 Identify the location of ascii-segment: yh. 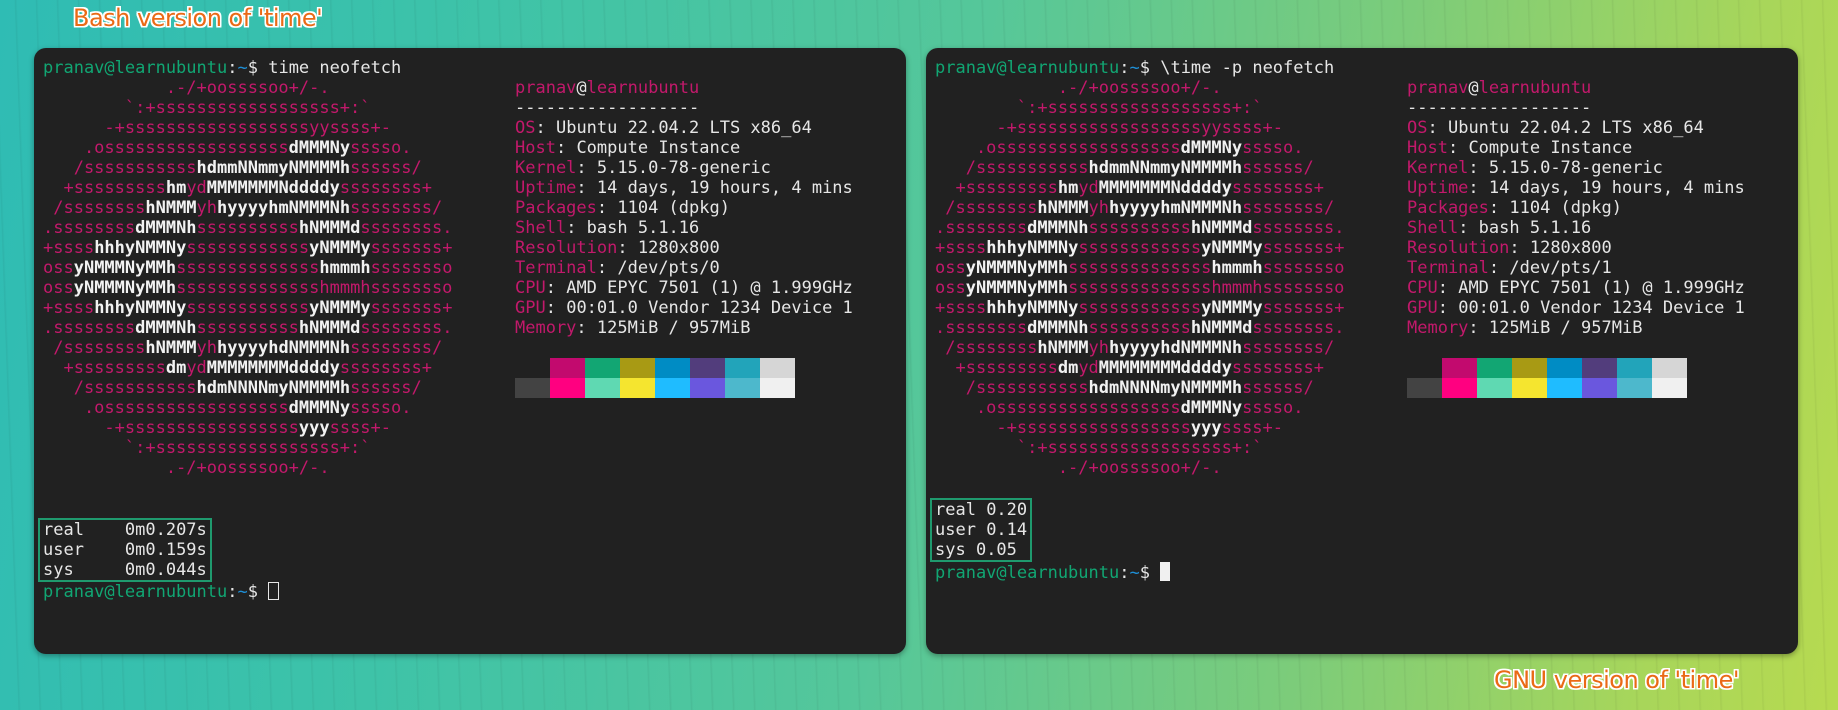
(1099, 208).